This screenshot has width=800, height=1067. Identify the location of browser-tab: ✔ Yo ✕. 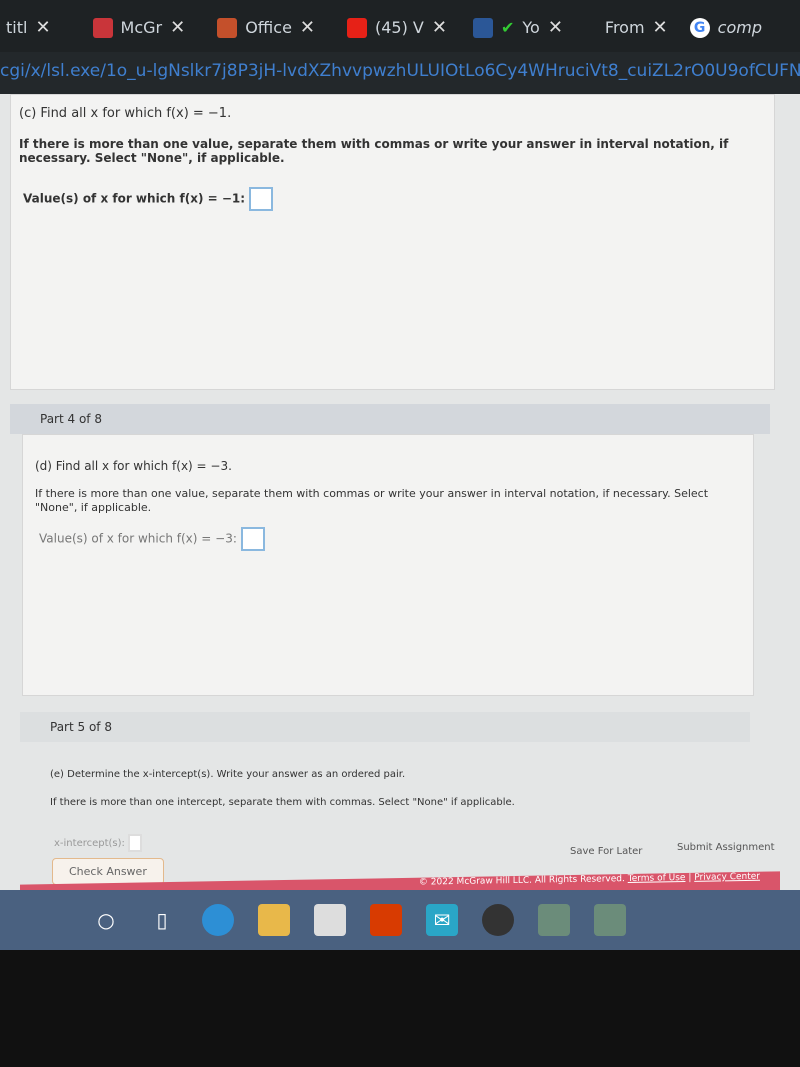
(518, 28).